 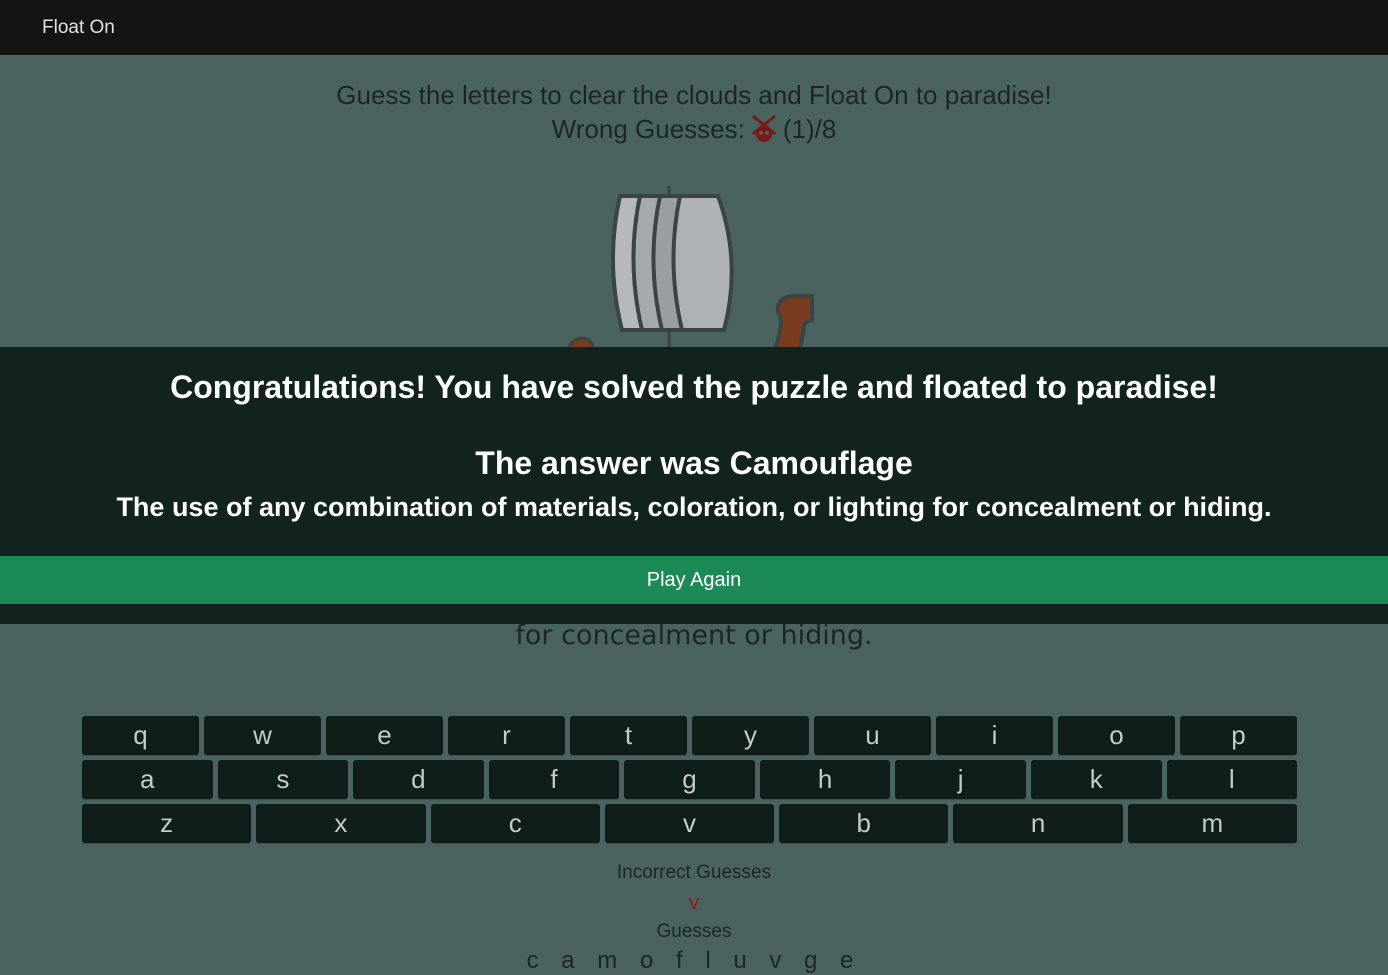 What do you see at coordinates (1116, 735) in the screenshot?
I see `key-o: o` at bounding box center [1116, 735].